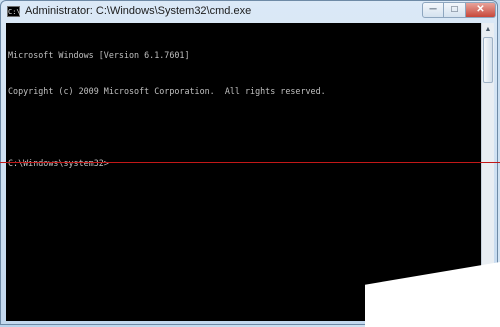 This screenshot has width=500, height=327. What do you see at coordinates (488, 60) in the screenshot?
I see `scroll-thumb` at bounding box center [488, 60].